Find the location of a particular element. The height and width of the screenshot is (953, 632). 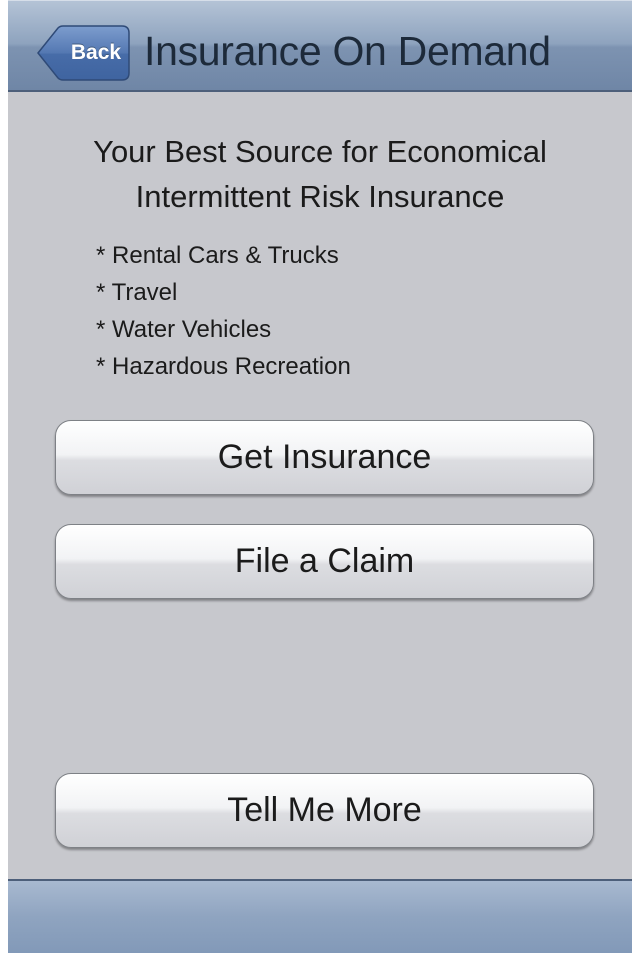

get-insurance-button: Get Insurance is located at coordinates (324, 457).